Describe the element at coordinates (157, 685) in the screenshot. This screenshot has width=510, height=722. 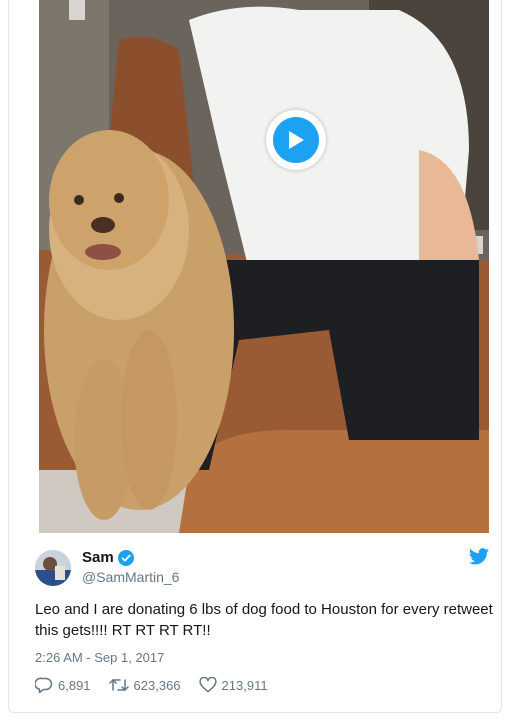
I see `retweet-count: 623,366` at that location.